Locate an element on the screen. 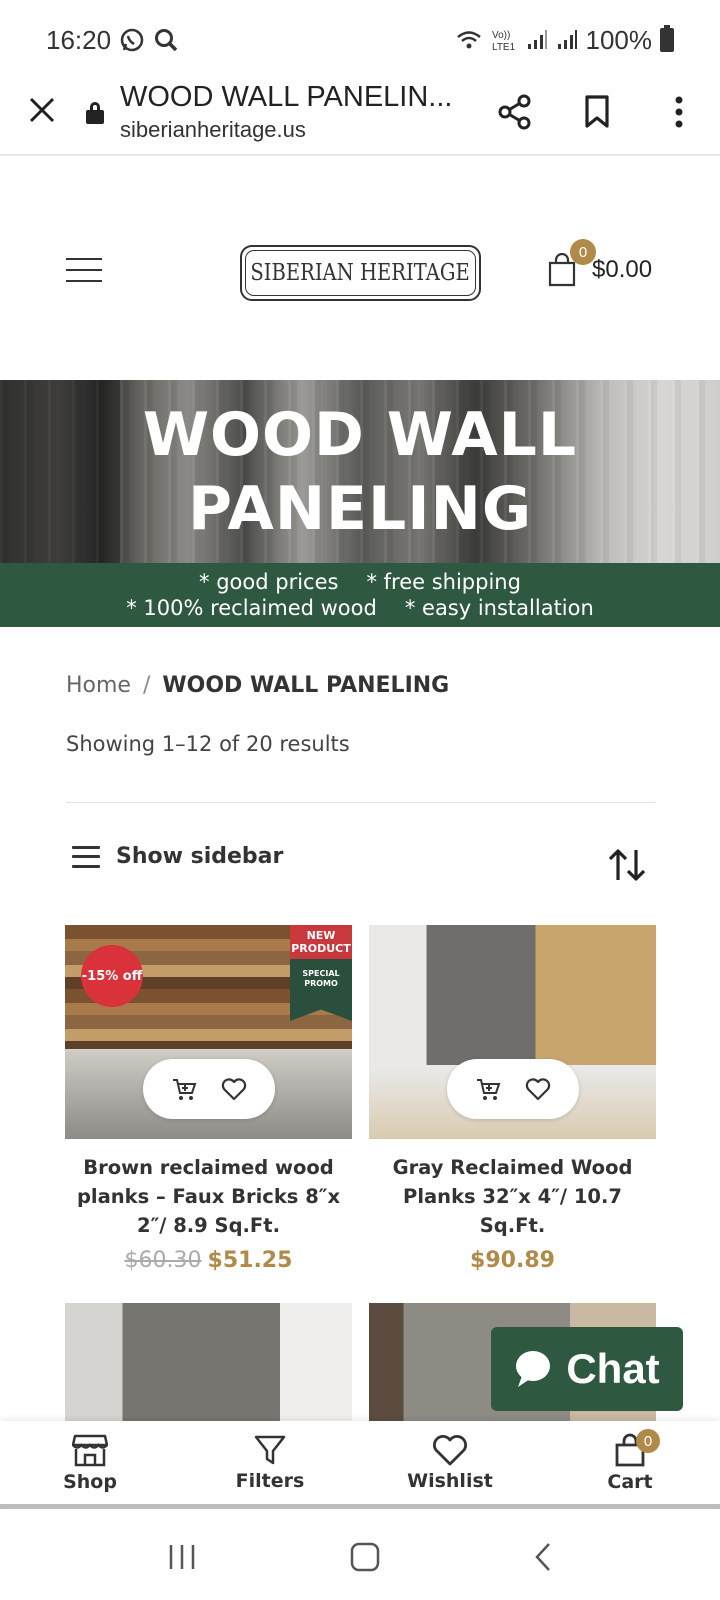  browser-toolbar: WOOD WALL PANELIN... siberianheritage.us is located at coordinates (360, 113).